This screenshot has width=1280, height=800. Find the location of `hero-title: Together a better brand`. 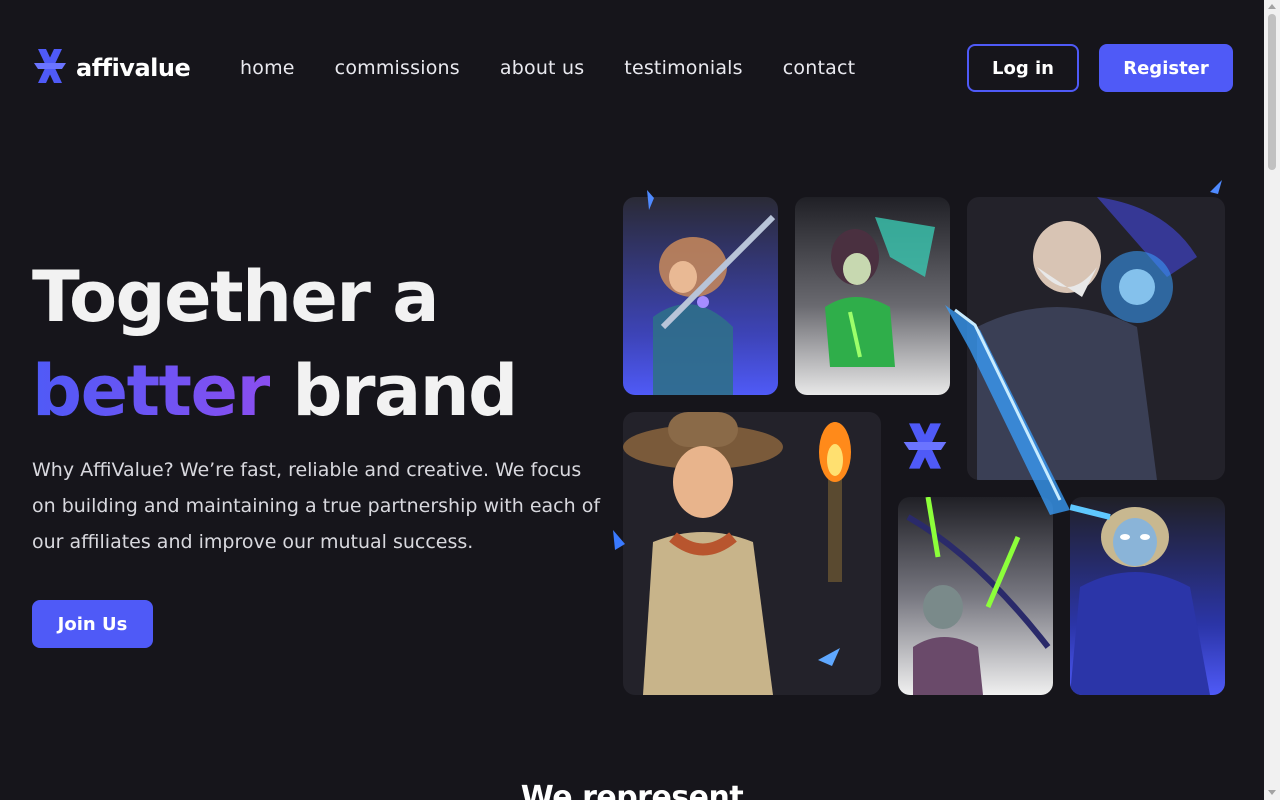

hero-title: Together a better brand is located at coordinates (275, 344).